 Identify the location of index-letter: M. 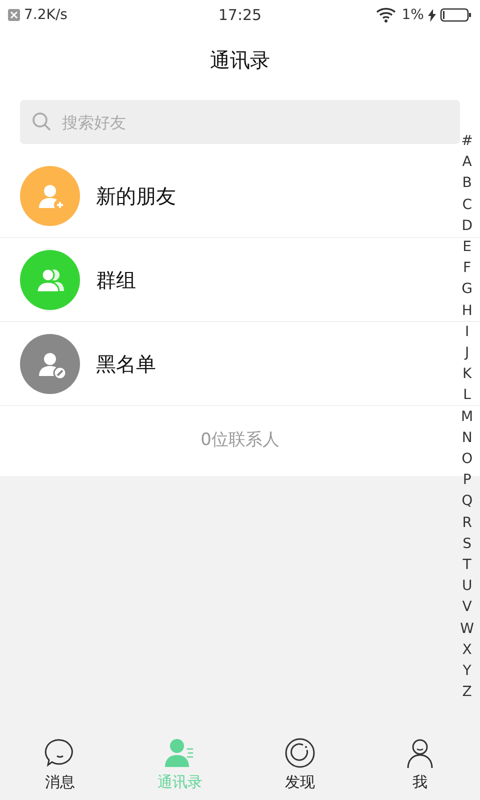
(467, 417).